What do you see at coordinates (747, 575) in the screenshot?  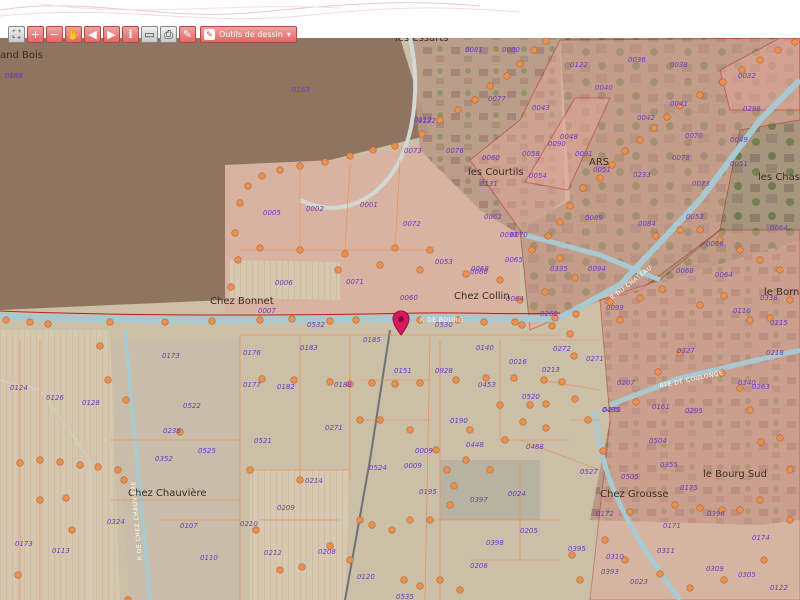 I see `parcel-label: 0305` at bounding box center [747, 575].